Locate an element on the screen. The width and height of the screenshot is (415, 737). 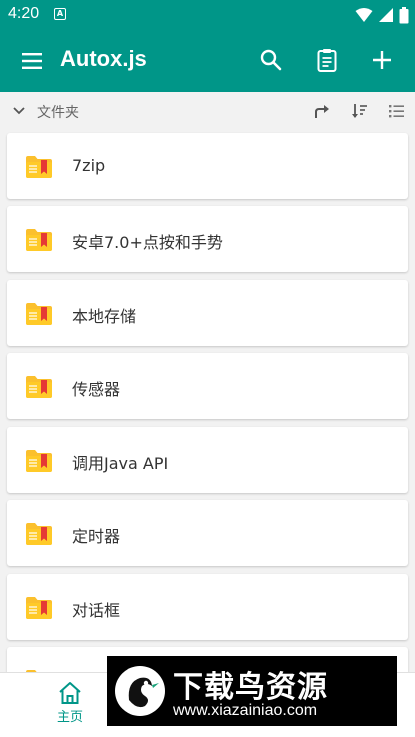
folder-section-label: 文件夹 is located at coordinates (58, 113).